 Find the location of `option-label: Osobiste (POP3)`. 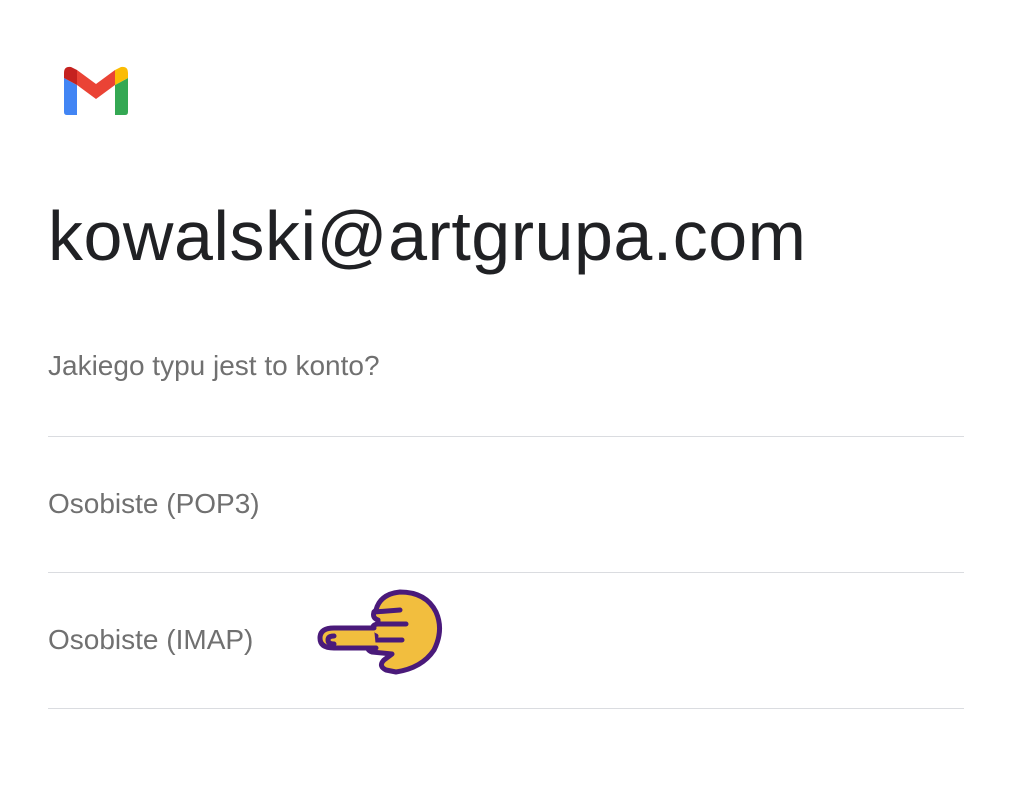

option-label: Osobiste (POP3) is located at coordinates (154, 503).